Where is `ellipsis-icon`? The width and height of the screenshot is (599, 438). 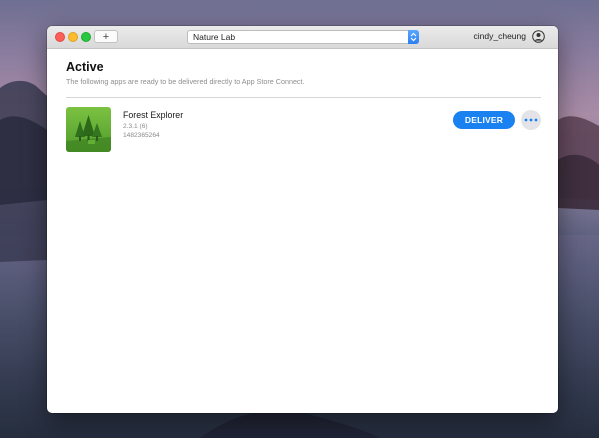 ellipsis-icon is located at coordinates (531, 120).